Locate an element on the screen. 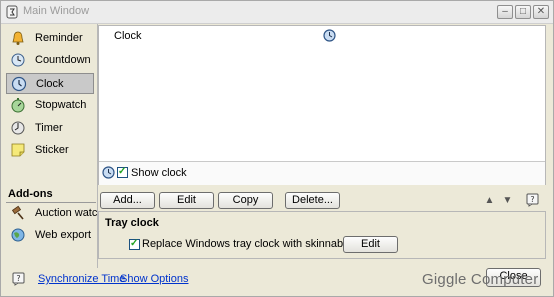 This screenshot has height=297, width=554. stopwatch-icon is located at coordinates (18, 105).